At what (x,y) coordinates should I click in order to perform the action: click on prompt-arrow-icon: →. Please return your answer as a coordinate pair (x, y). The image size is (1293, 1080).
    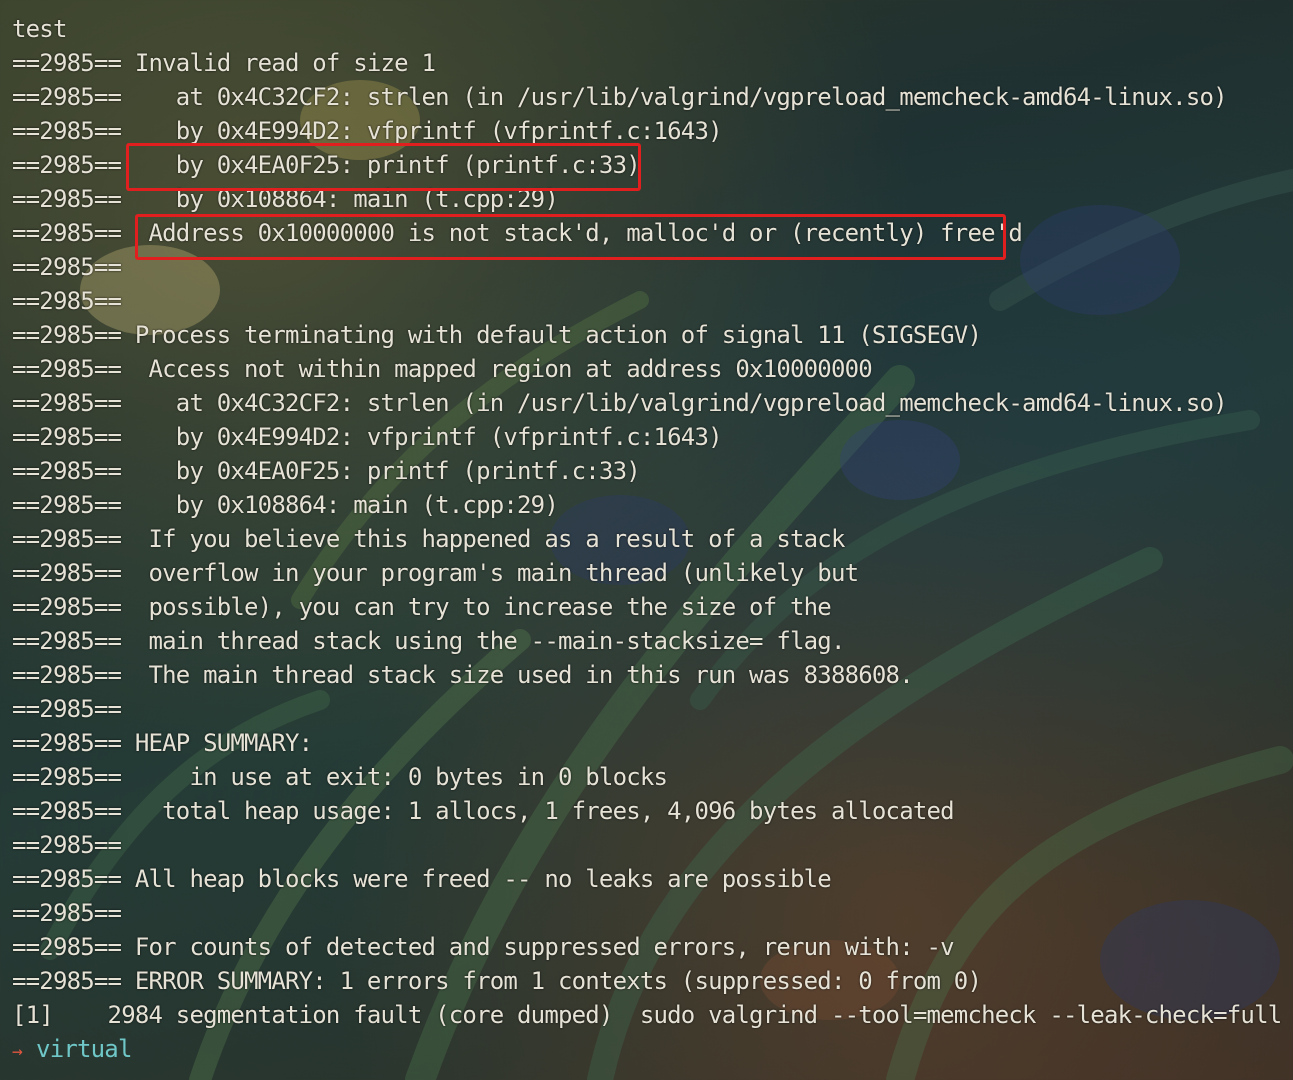
    Looking at the image, I should click on (17, 1051).